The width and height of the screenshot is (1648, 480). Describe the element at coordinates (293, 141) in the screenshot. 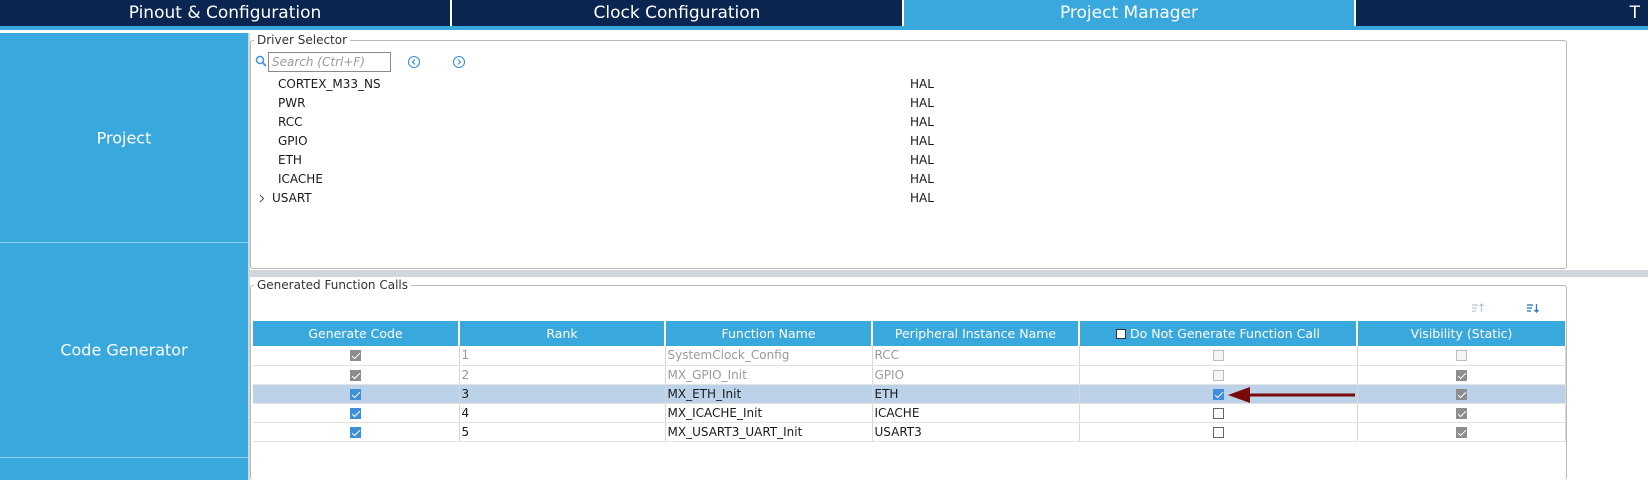

I see `driver-name: GPIO` at that location.